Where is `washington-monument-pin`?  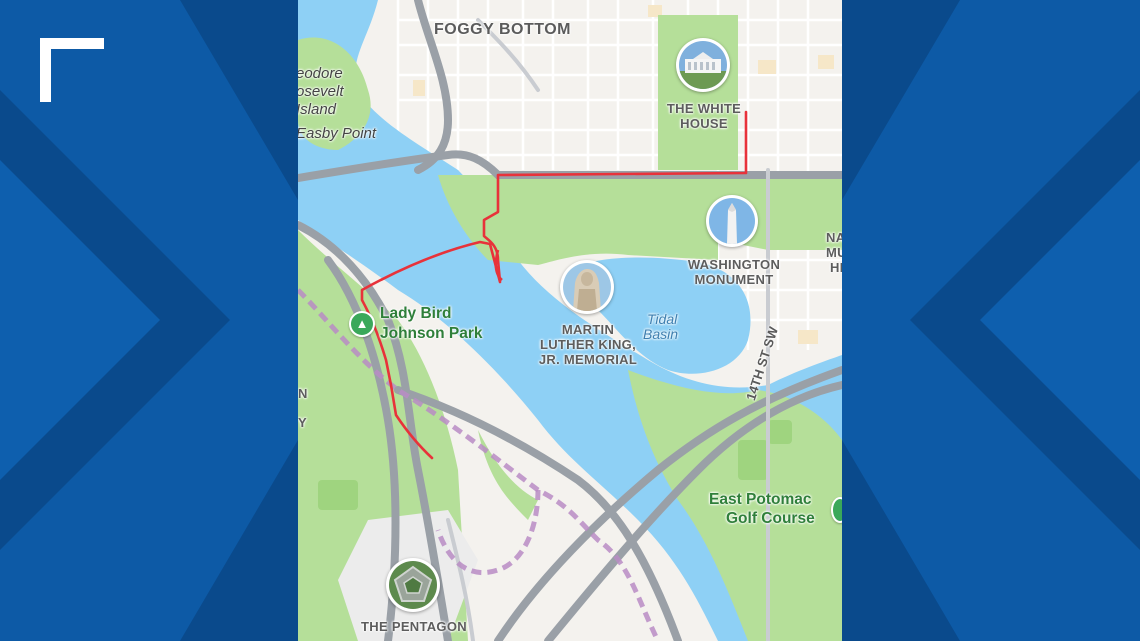
washington-monument-pin is located at coordinates (732, 221).